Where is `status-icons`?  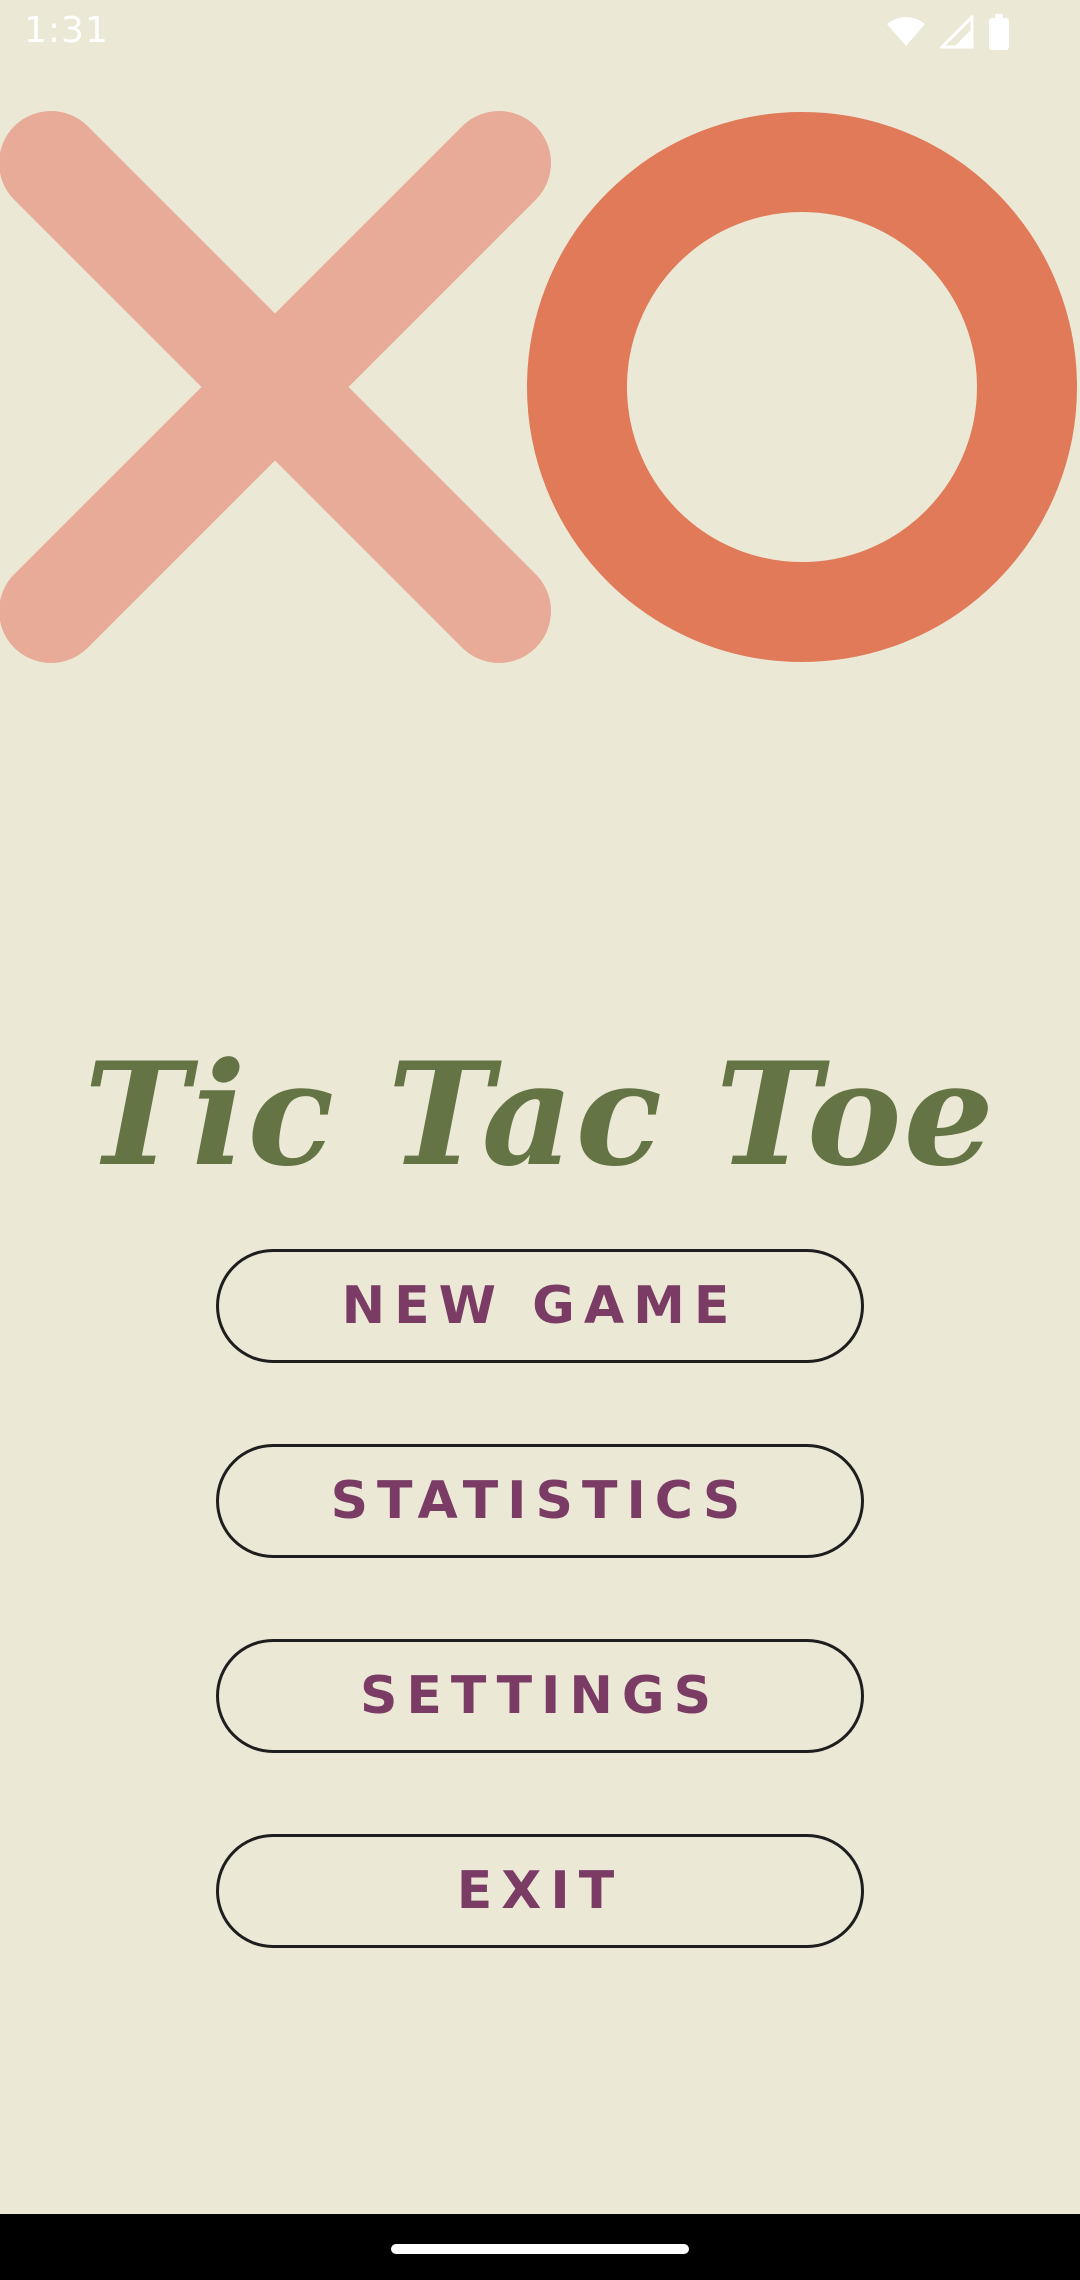
status-icons is located at coordinates (948, 32).